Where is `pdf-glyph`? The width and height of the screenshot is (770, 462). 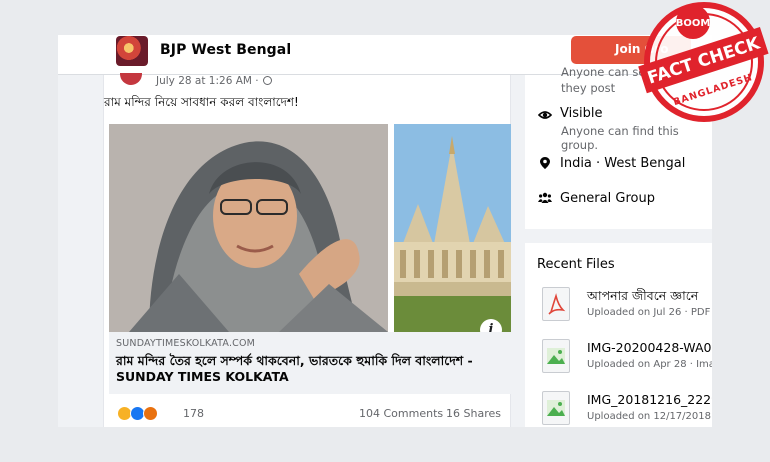 pdf-glyph is located at coordinates (557, 304).